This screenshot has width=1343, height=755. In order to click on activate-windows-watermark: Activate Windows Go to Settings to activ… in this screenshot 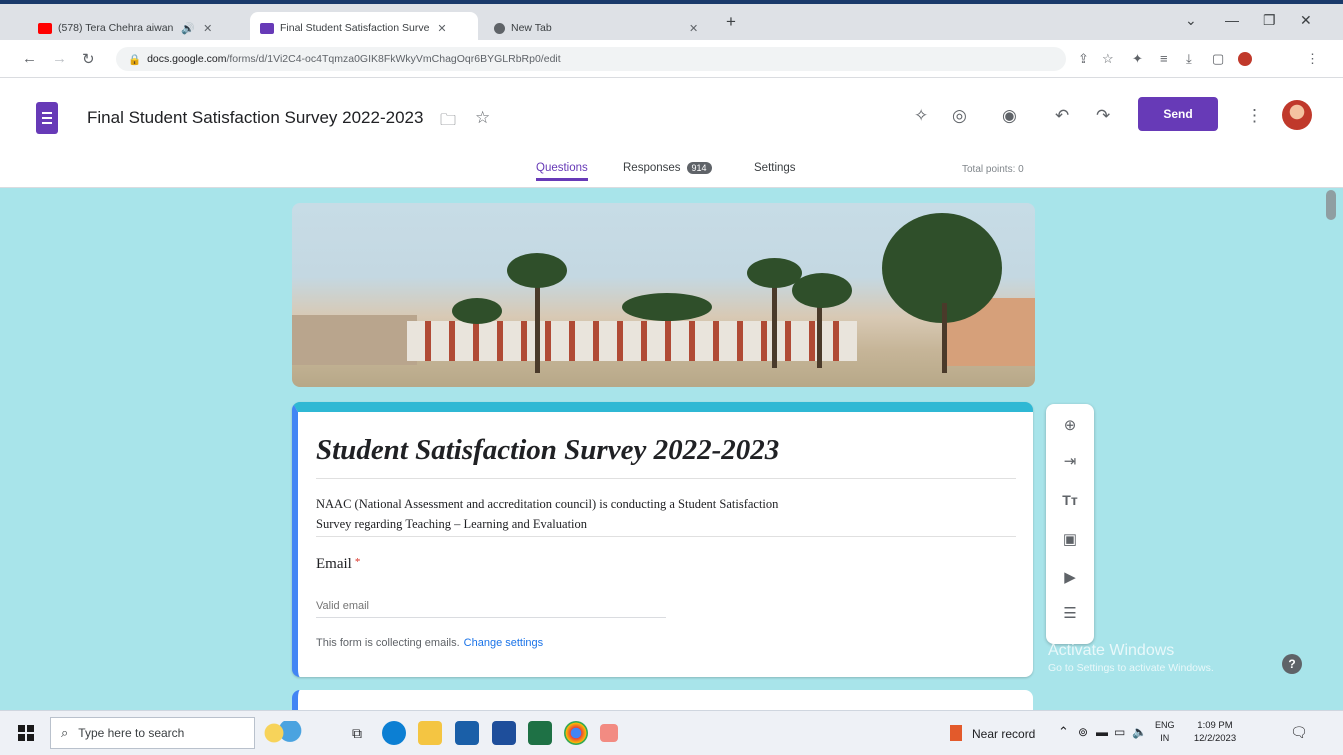, I will do `click(1131, 658)`.